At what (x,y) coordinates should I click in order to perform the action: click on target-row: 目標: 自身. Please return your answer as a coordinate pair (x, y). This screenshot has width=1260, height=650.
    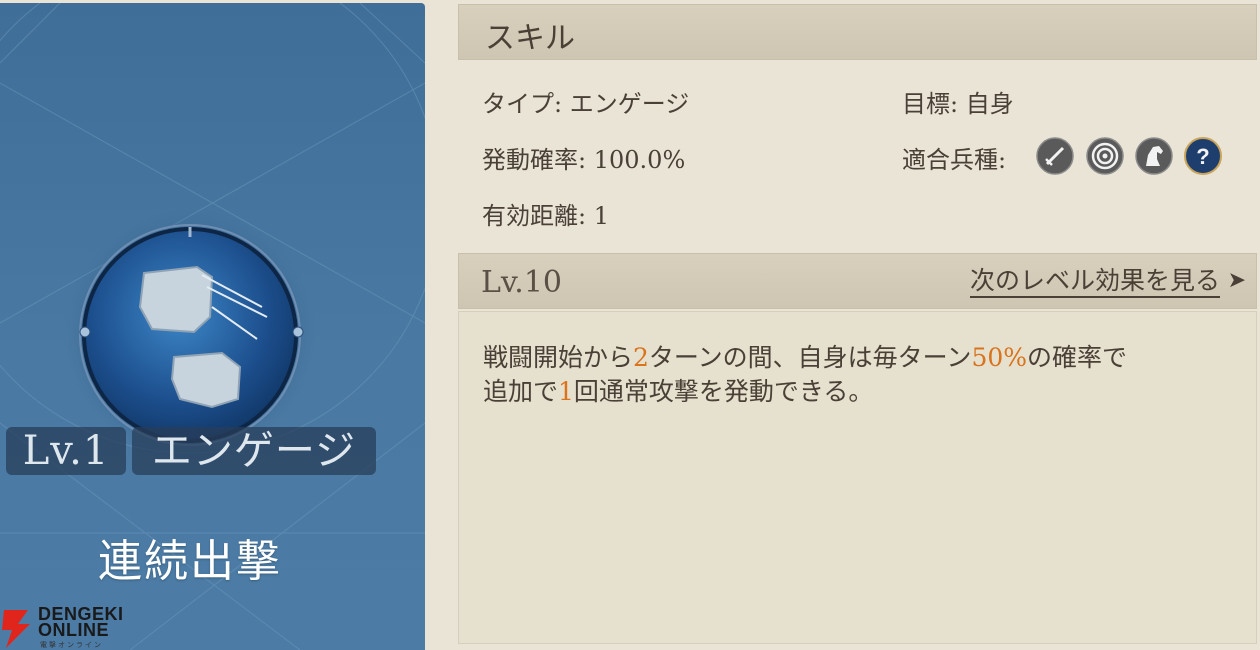
    Looking at the image, I should click on (958, 101).